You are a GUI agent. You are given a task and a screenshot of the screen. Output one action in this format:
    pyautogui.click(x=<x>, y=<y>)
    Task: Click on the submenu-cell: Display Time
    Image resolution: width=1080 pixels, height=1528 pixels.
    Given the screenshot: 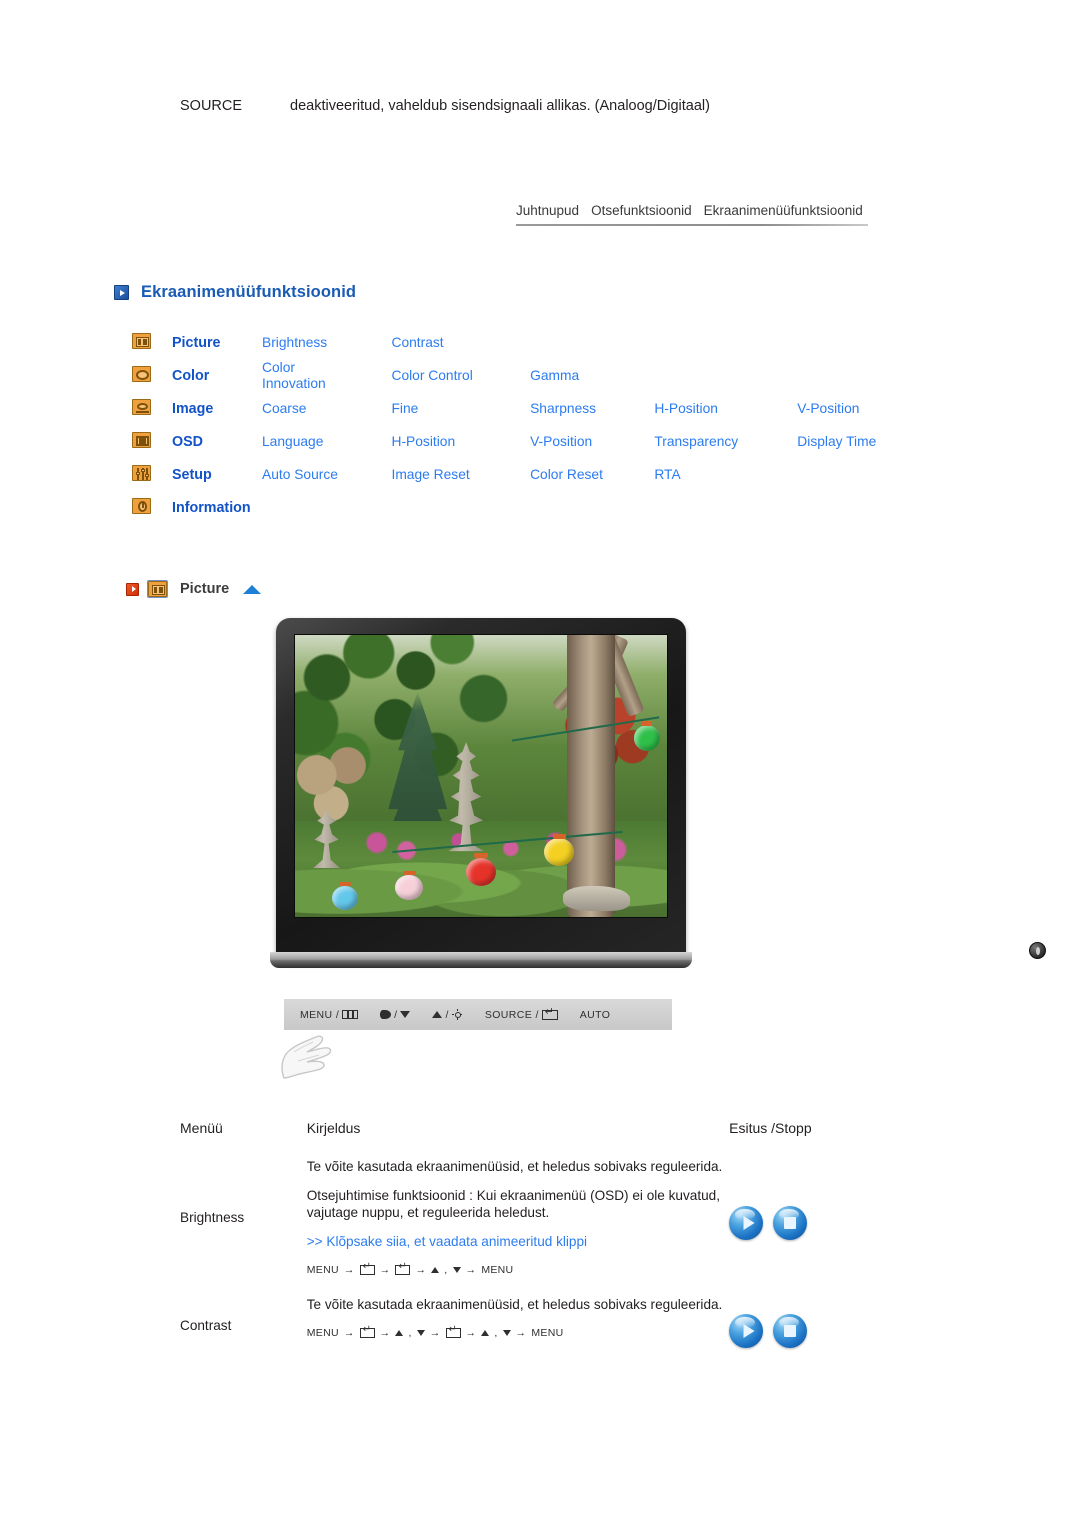 What is the action you would take?
    pyautogui.click(x=864, y=441)
    